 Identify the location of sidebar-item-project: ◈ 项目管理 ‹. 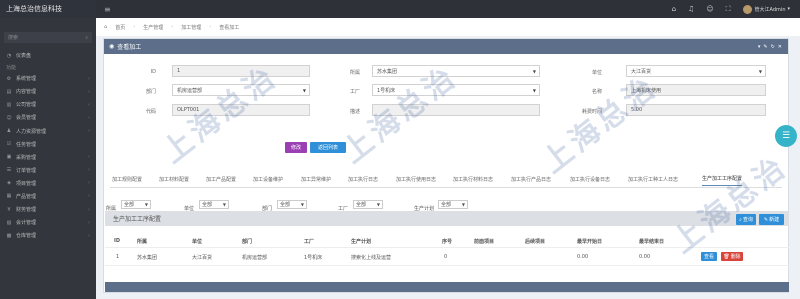
(48, 183).